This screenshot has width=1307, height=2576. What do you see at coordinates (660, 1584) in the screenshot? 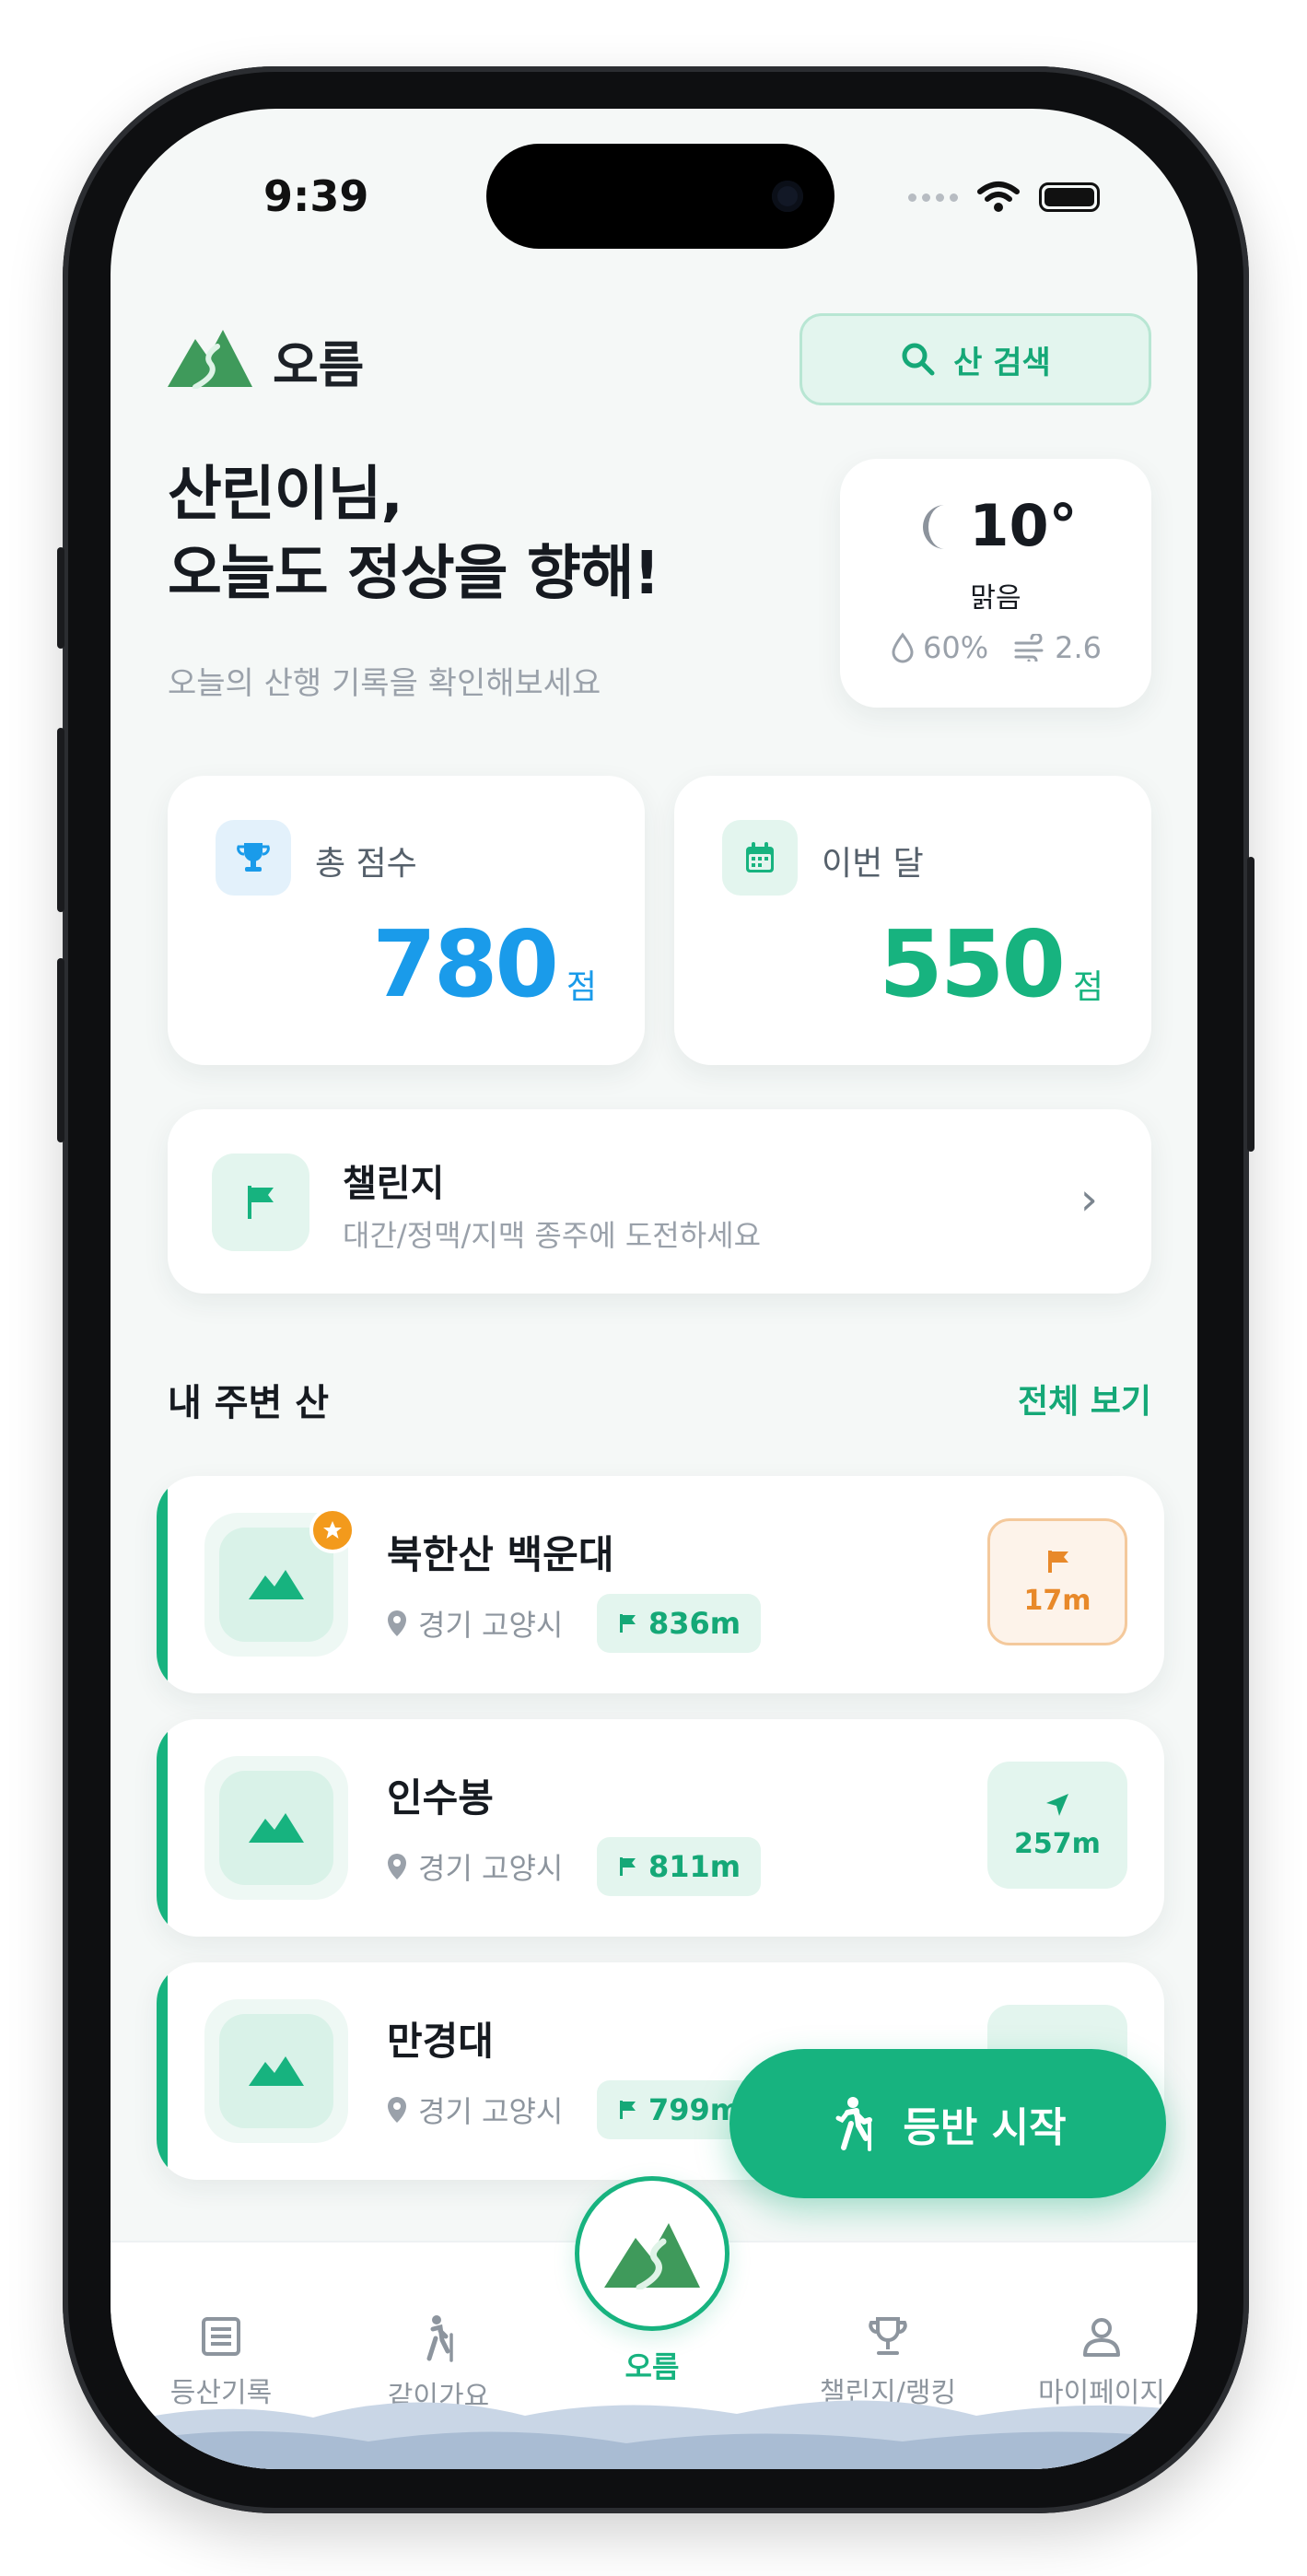
I see `list-item: 북한산 백운대 경기 고양시 836m 17m` at bounding box center [660, 1584].